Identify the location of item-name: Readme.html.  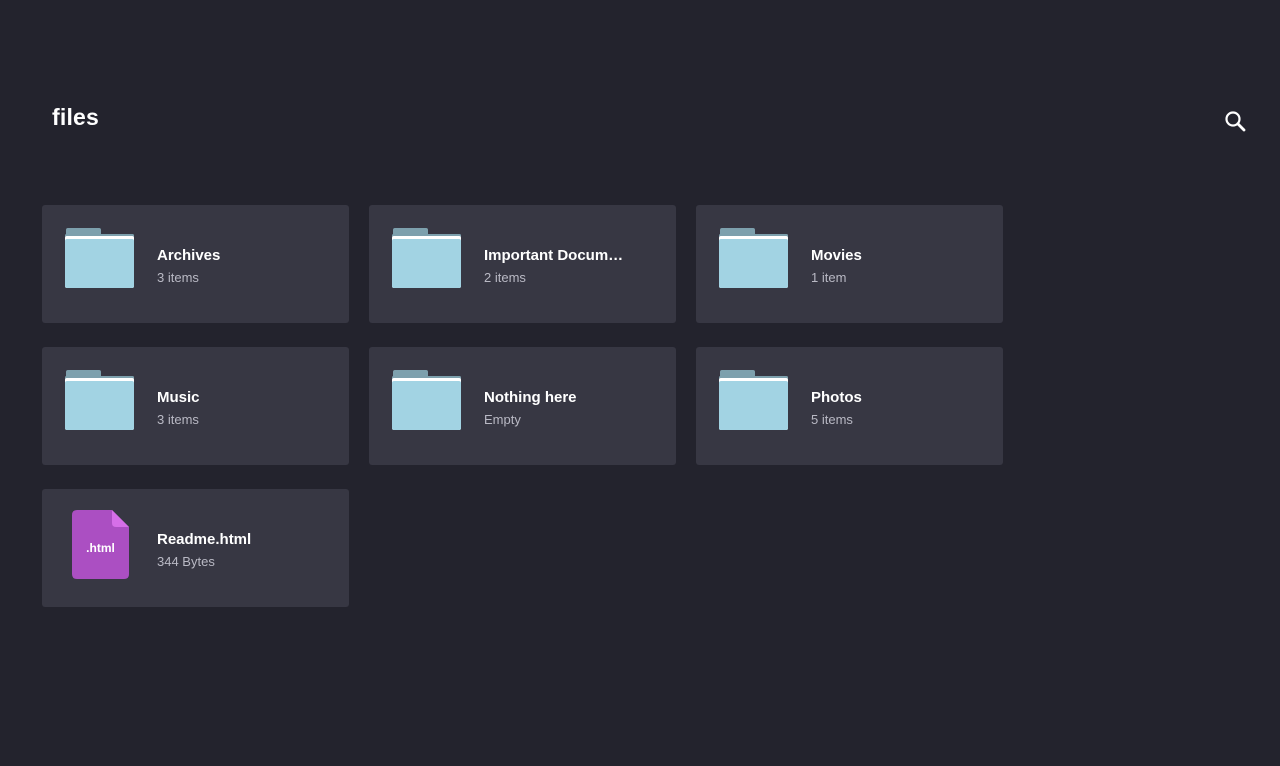
(204, 539).